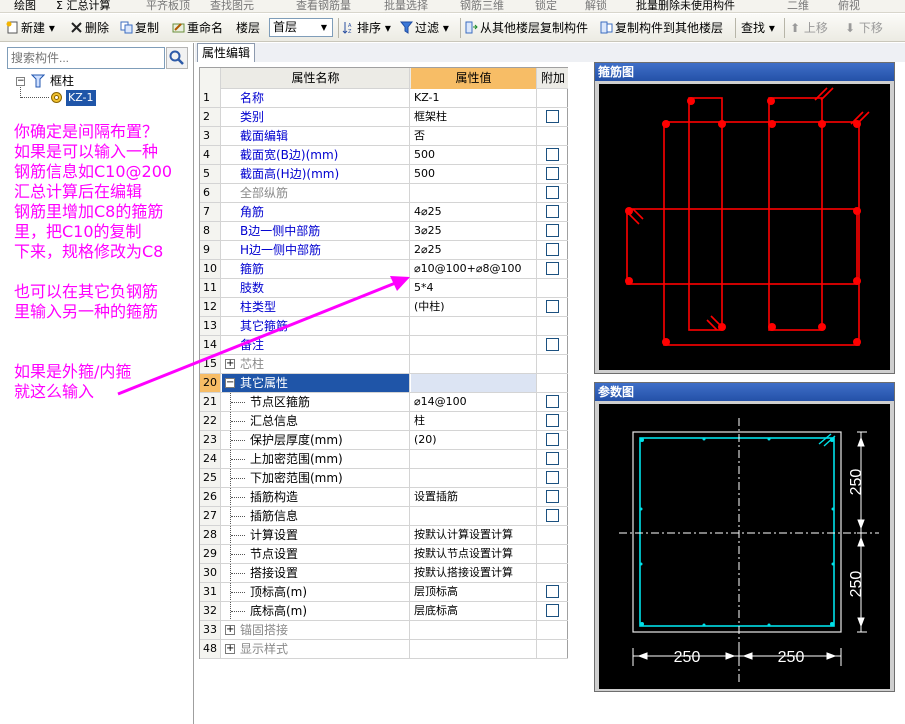 This screenshot has height=724, width=905. What do you see at coordinates (316, 649) in the screenshot?
I see `property-name: + 显示样式` at bounding box center [316, 649].